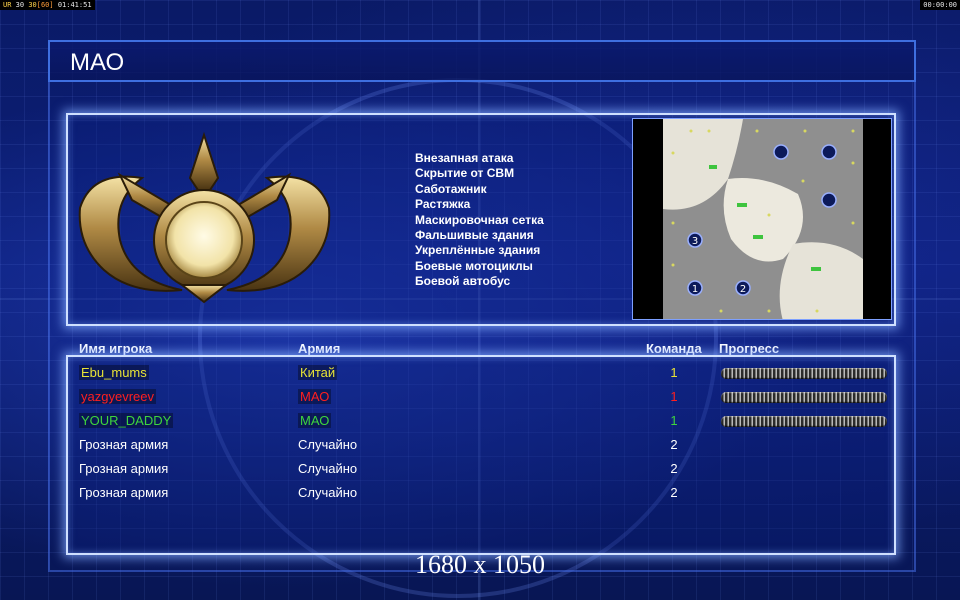 The height and width of the screenshot is (600, 960). I want to click on player-army: Китай, so click(318, 372).